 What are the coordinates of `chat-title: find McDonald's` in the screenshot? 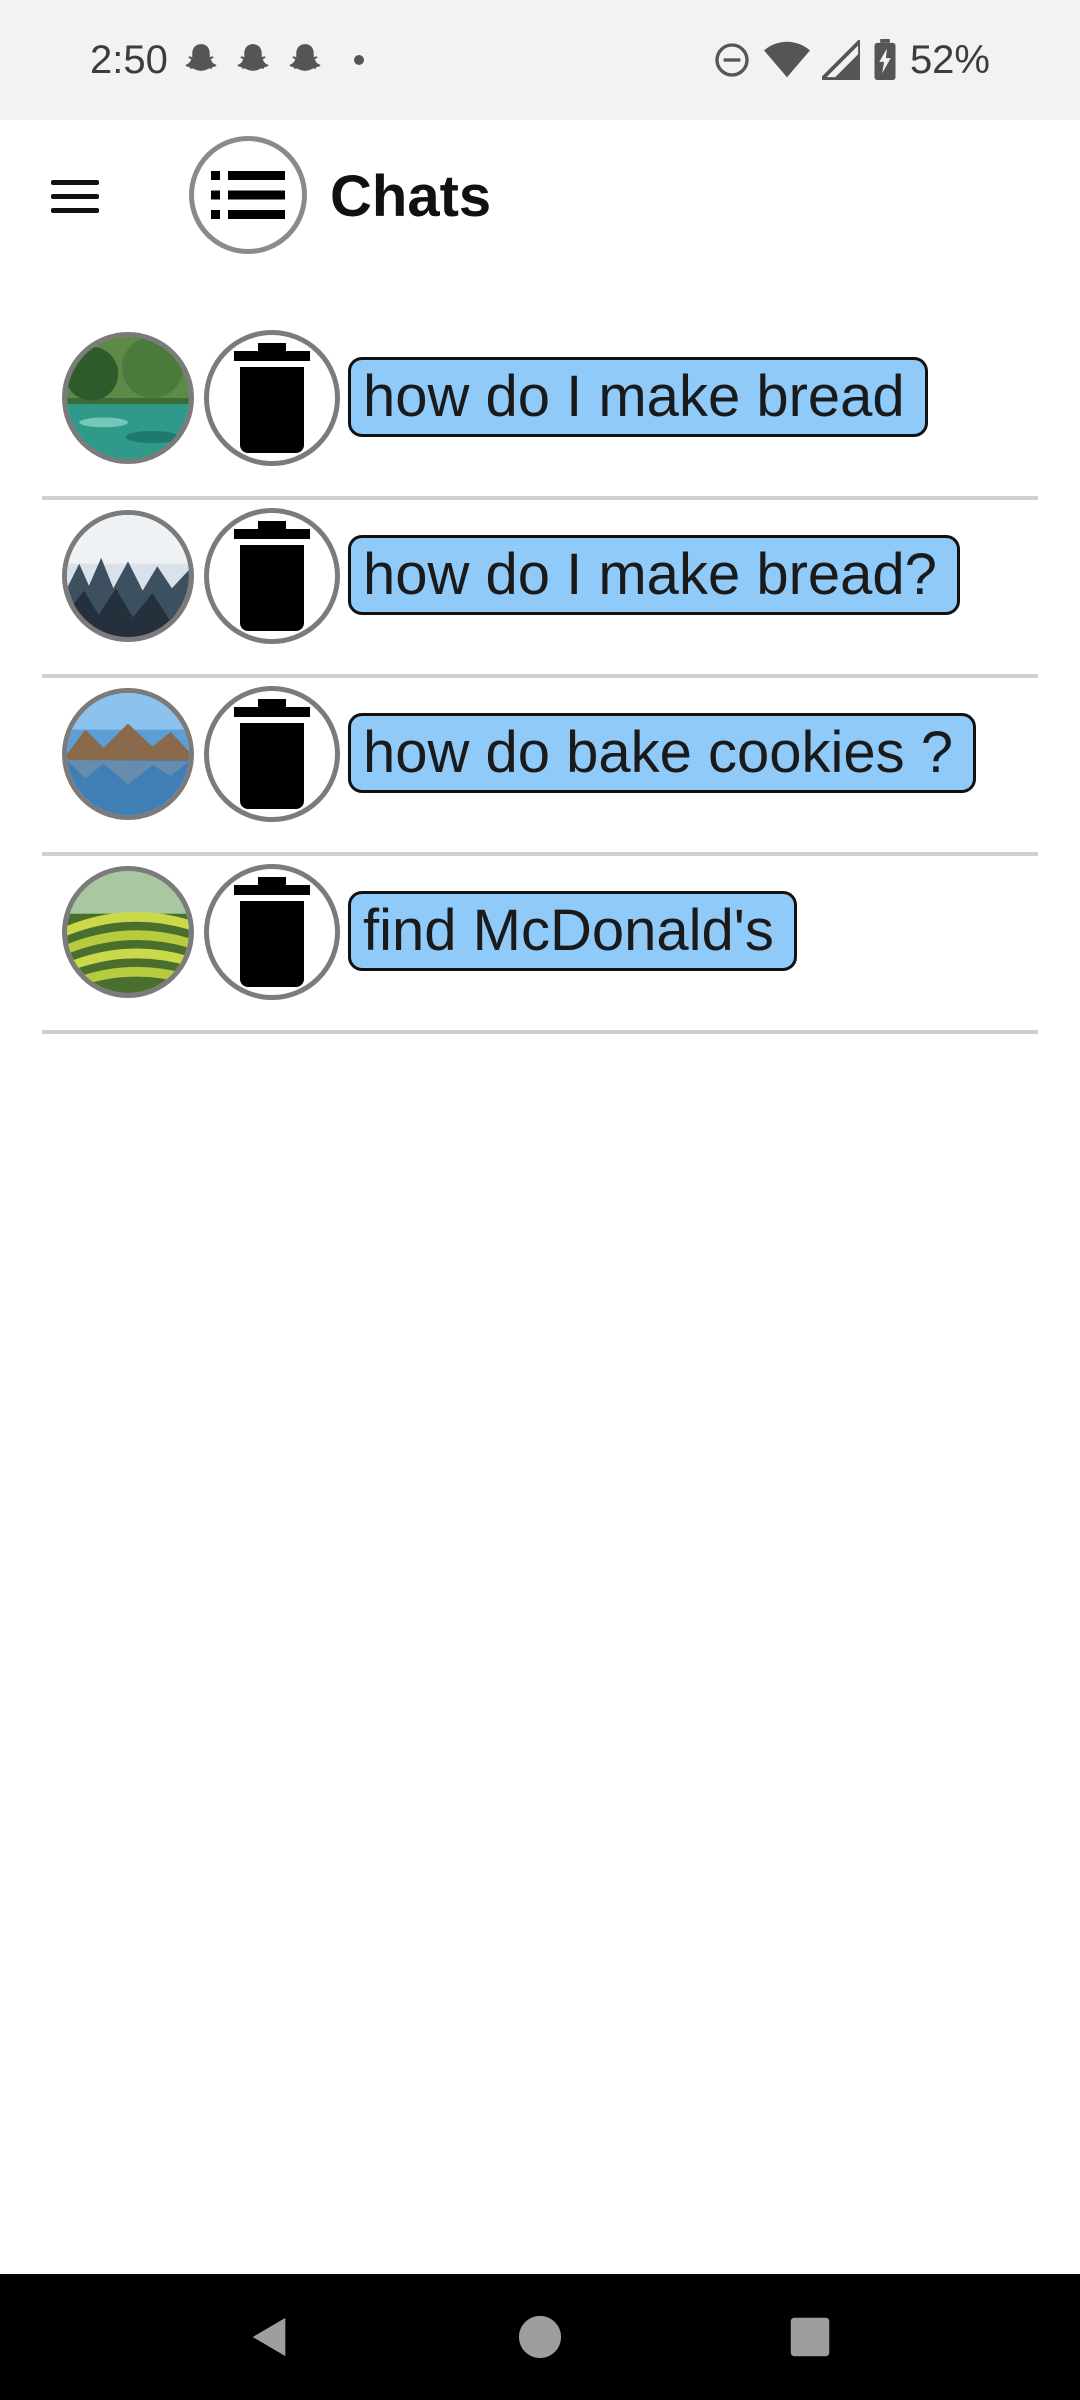 It's located at (572, 931).